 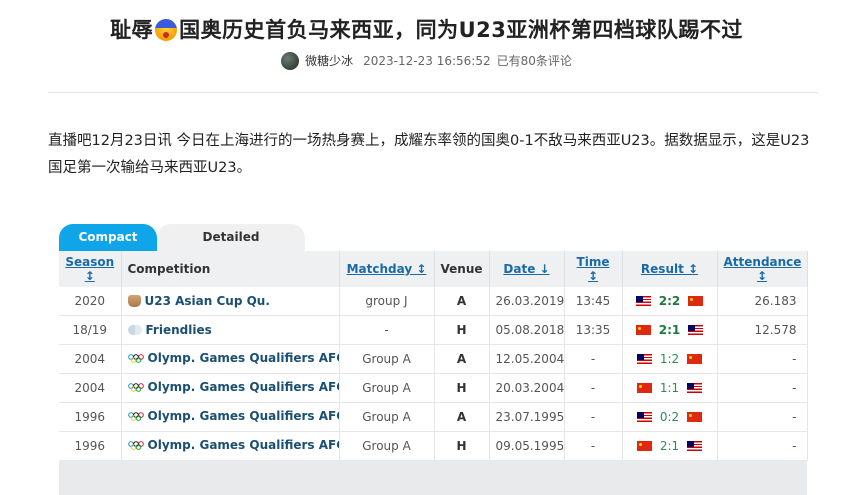 What do you see at coordinates (90, 388) in the screenshot?
I see `cell-season: 2004` at bounding box center [90, 388].